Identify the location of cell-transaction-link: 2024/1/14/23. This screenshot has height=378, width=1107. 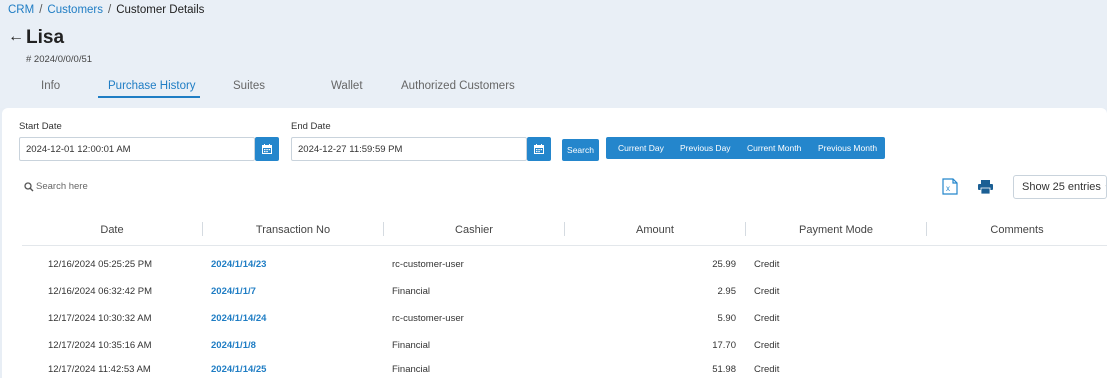
(238, 264).